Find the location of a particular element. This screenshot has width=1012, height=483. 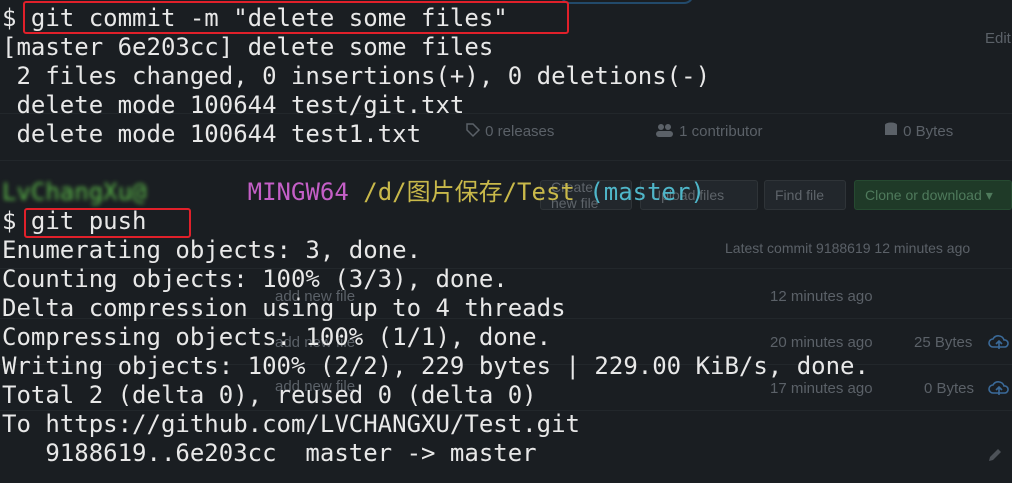

prompt-line: LvChangXu@ MINGW64 /d/图片保存/Test (master) is located at coordinates (353, 192).